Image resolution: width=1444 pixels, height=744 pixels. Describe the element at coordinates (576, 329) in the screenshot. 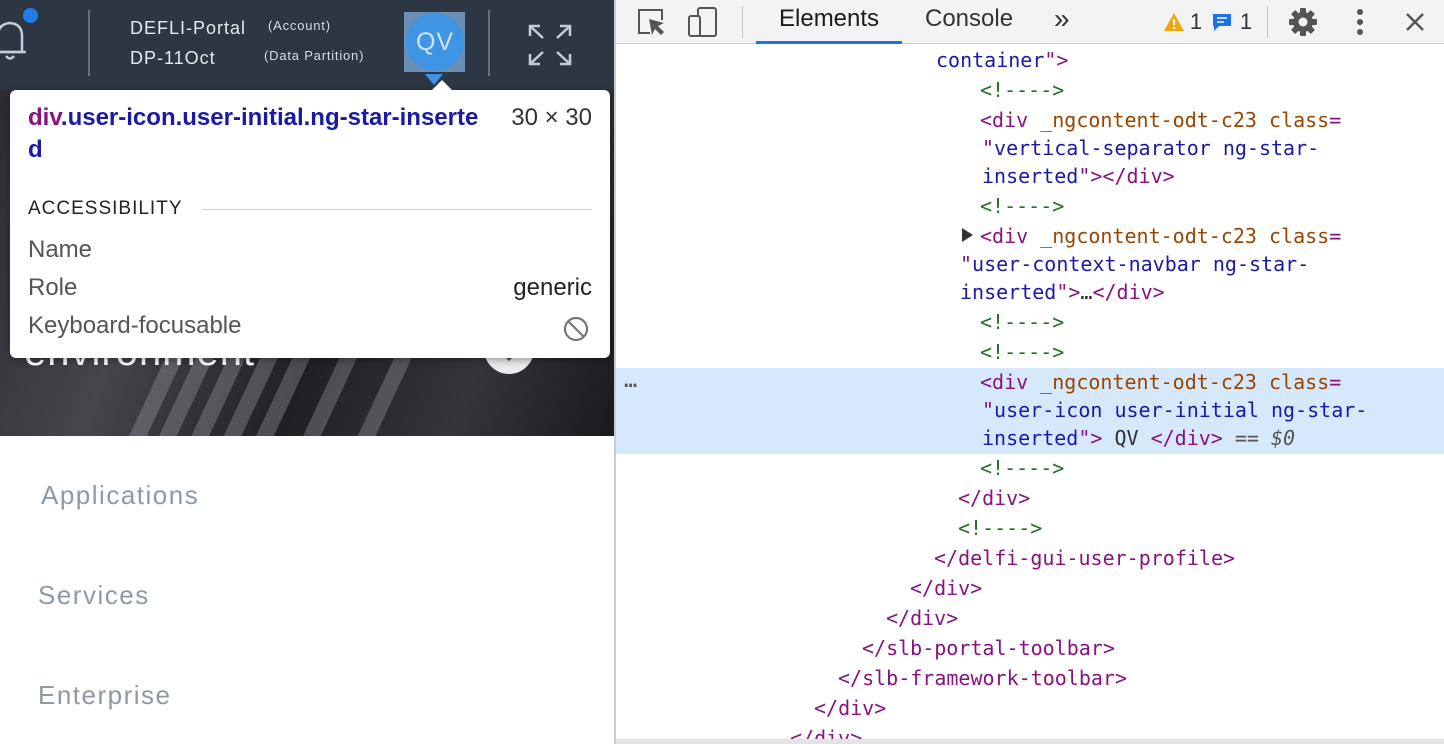

I see `not-focusable-icon` at that location.